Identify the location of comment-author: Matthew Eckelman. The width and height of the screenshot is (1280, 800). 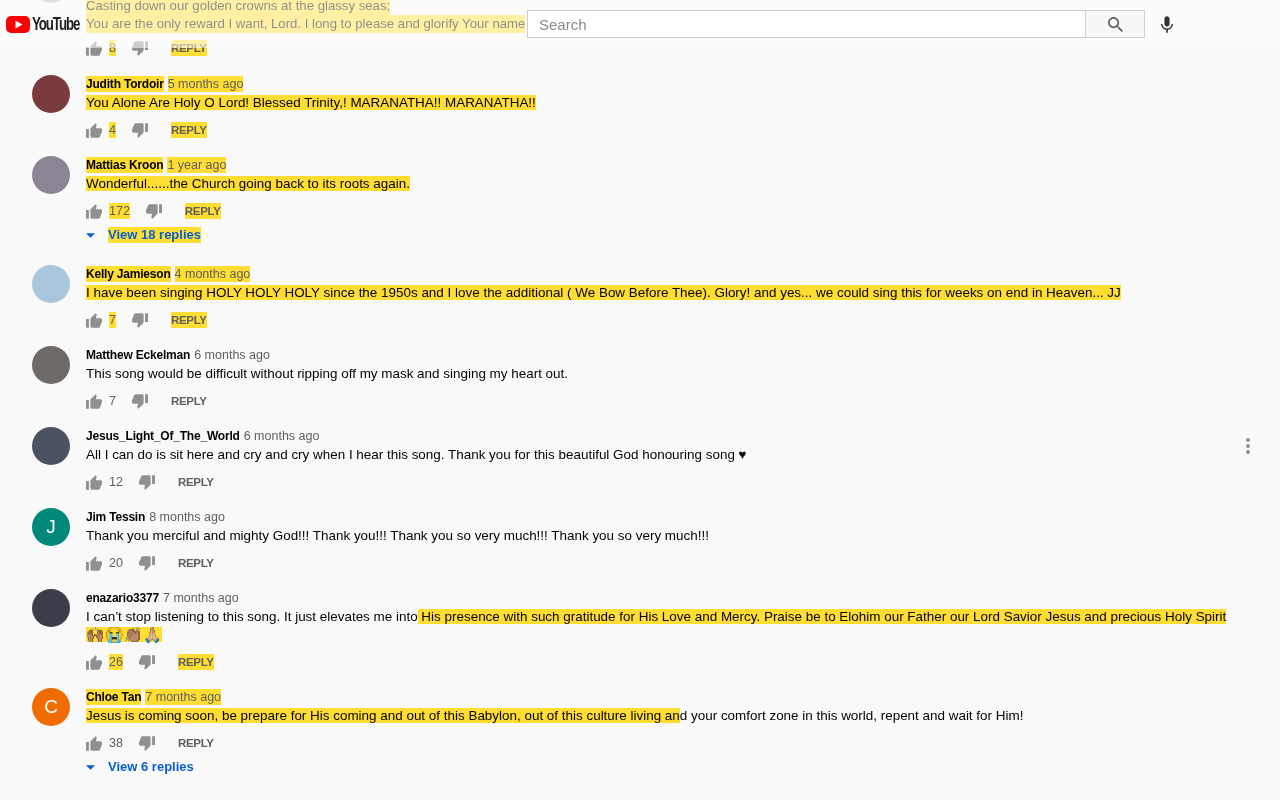
(138, 355).